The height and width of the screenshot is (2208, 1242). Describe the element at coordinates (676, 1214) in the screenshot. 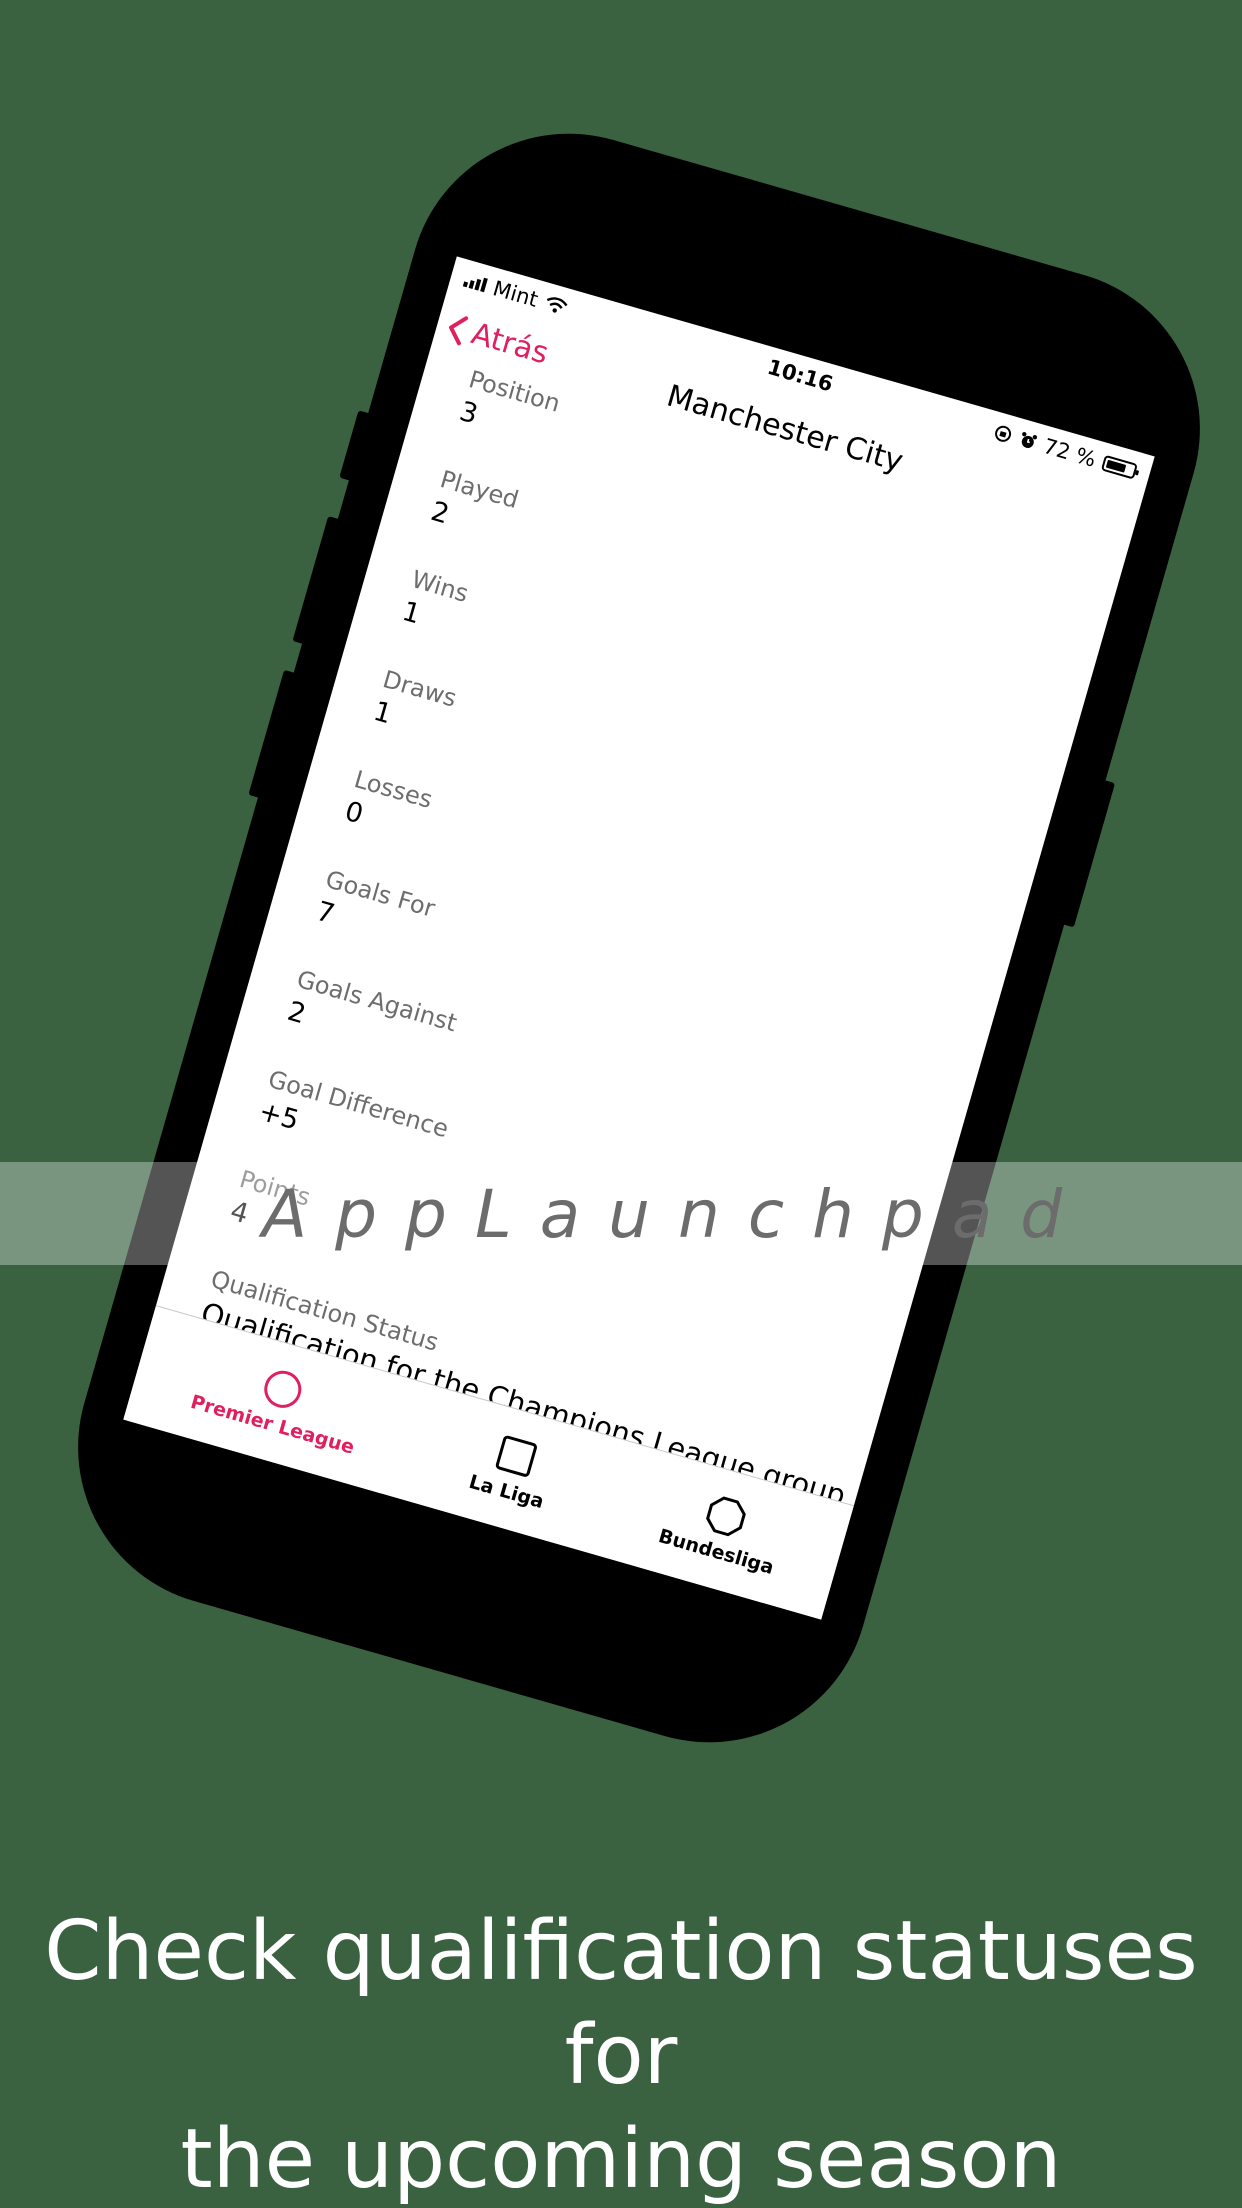

I see `watermark-text: AppLaunchpad` at that location.